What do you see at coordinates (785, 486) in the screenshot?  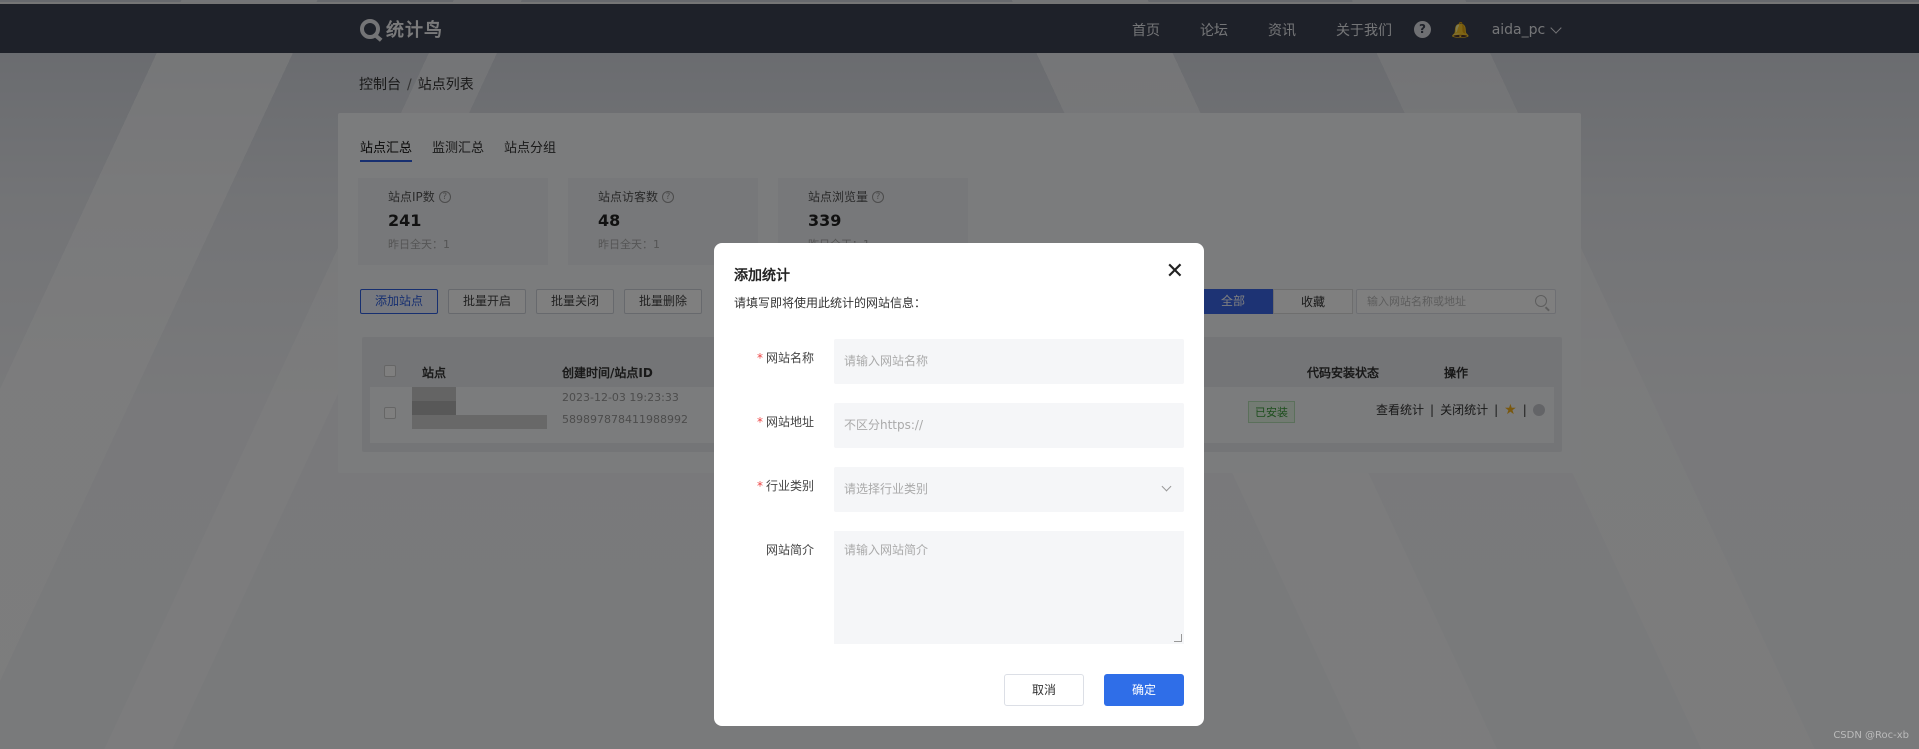 I see `industry-label: * 行业类别` at bounding box center [785, 486].